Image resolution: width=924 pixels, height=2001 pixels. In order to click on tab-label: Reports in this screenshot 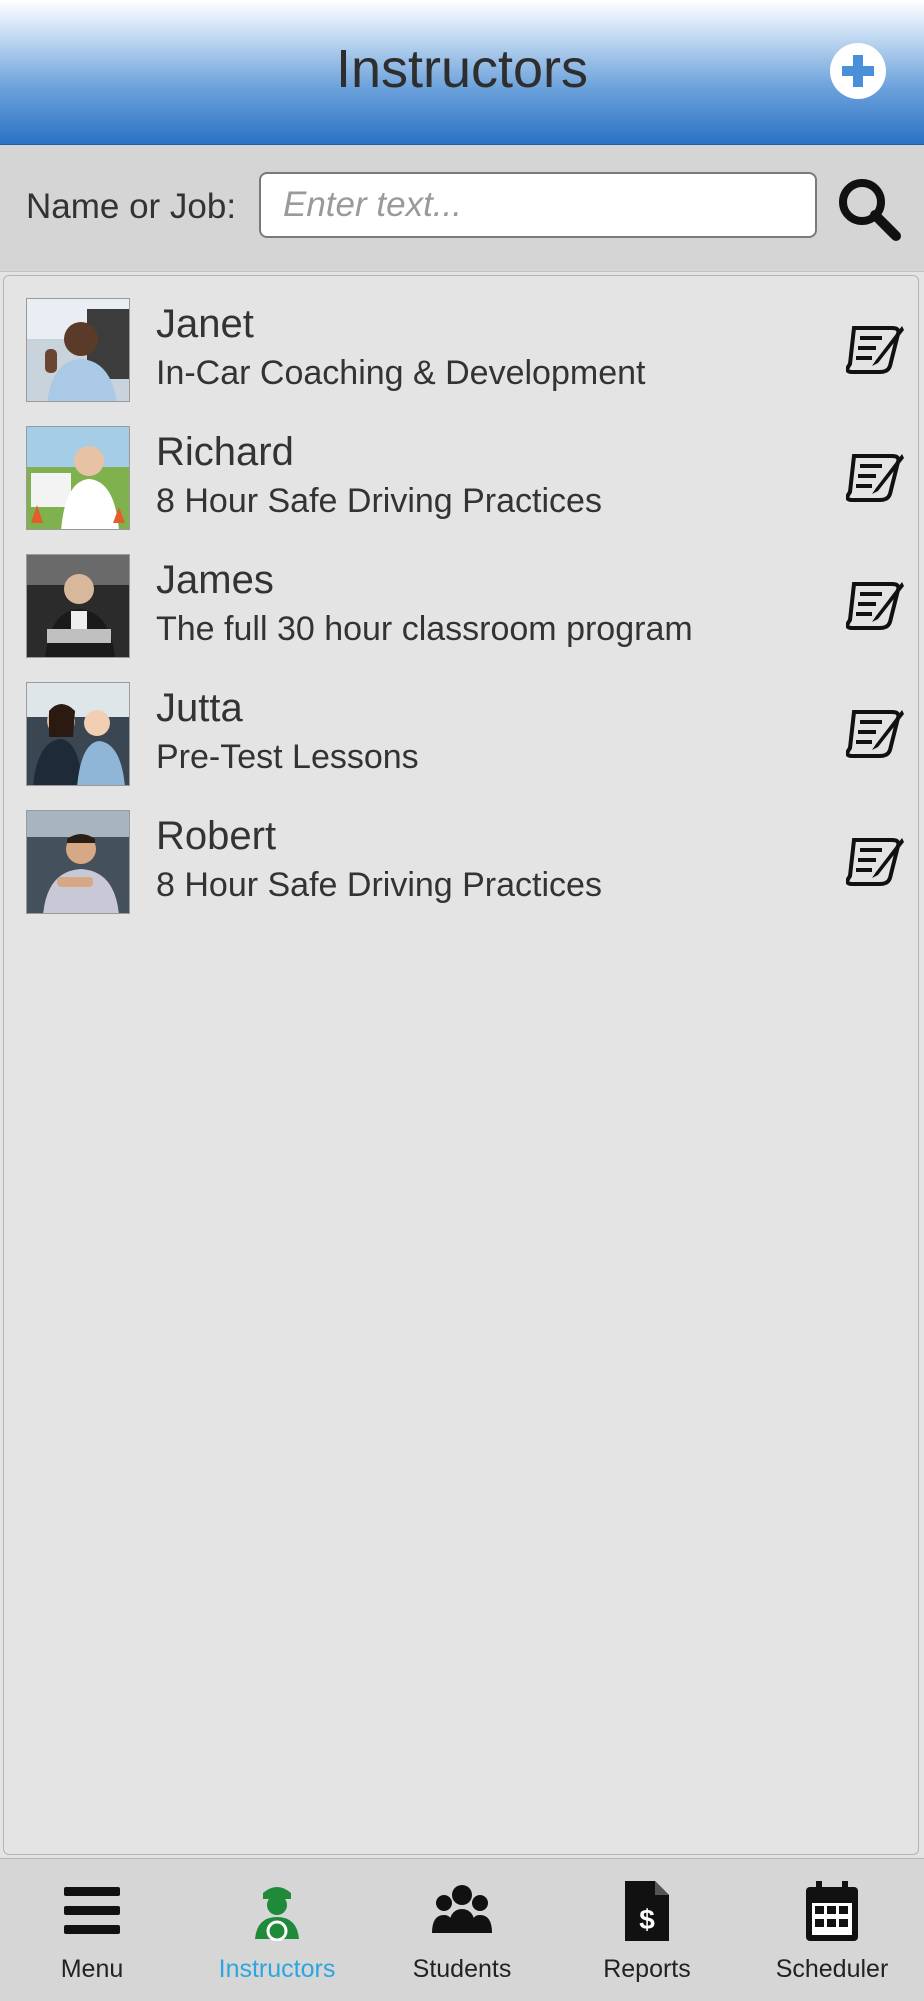, I will do `click(647, 1969)`.